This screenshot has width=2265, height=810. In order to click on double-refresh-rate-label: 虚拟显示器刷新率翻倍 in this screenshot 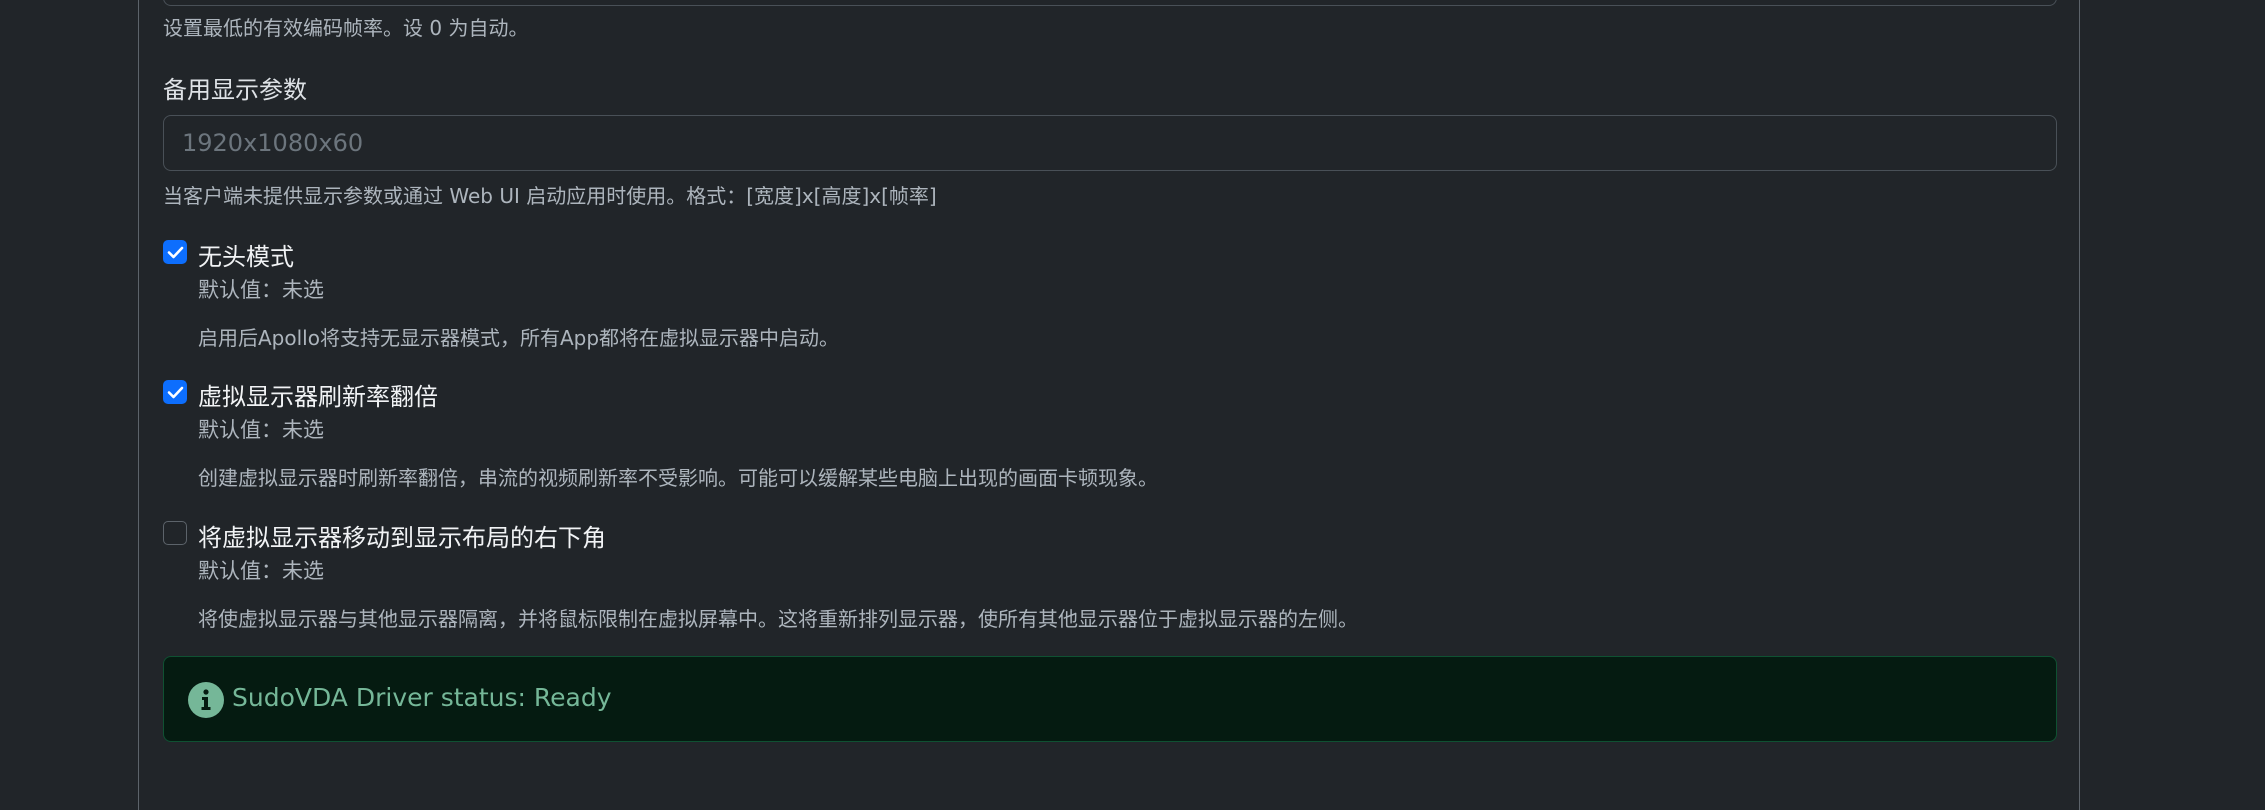, I will do `click(318, 394)`.